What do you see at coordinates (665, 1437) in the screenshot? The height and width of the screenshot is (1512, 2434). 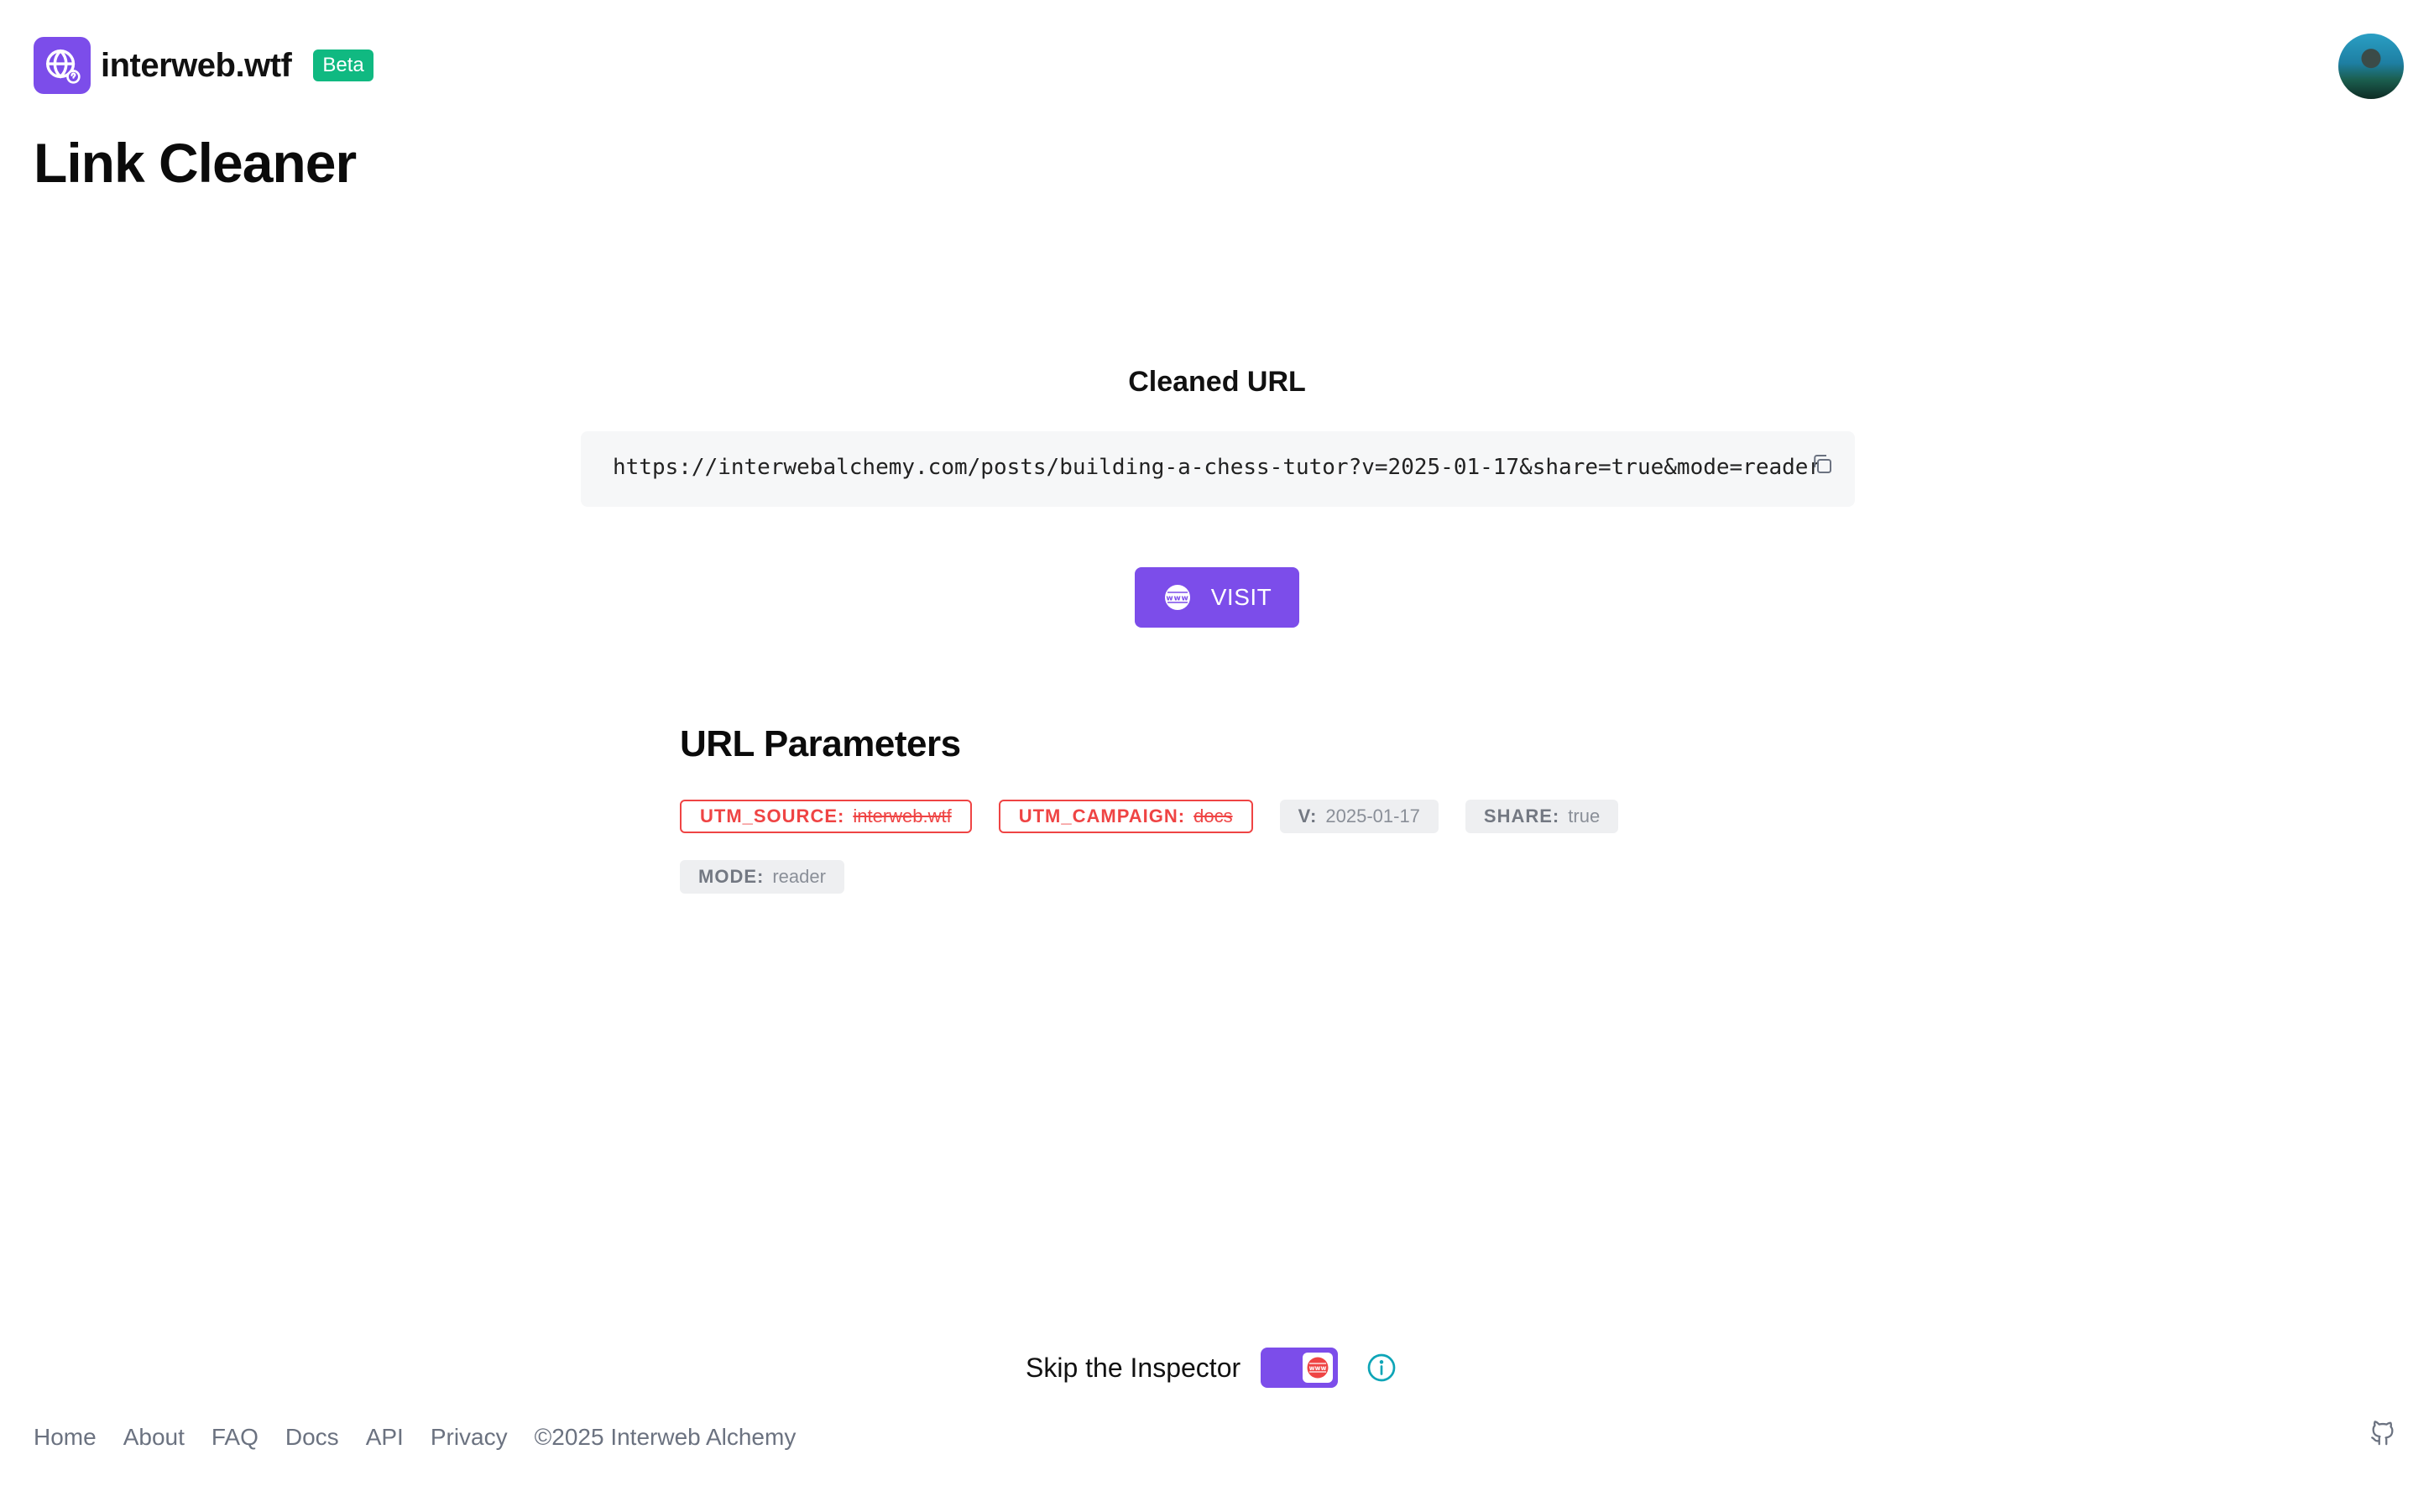 I see `copyright-text: ©2025 Interweb Alchemy` at bounding box center [665, 1437].